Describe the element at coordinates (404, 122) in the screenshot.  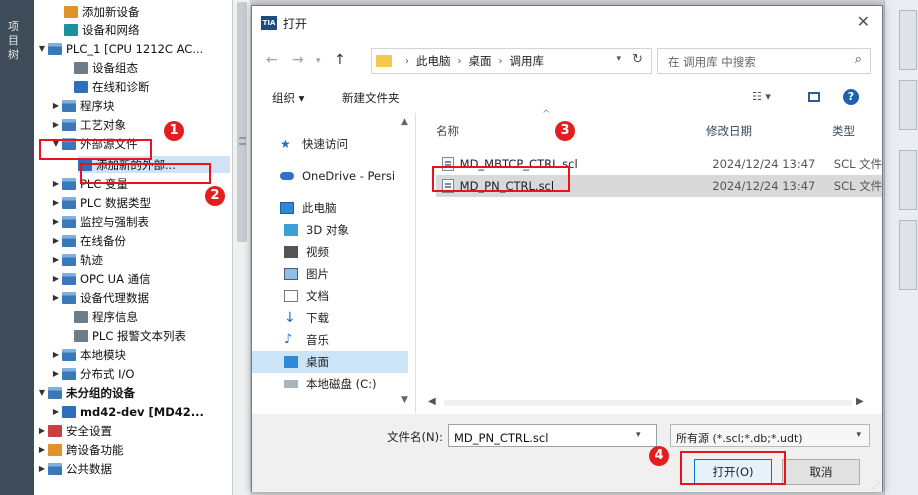
I see `scroll-up-icon: ▲` at that location.